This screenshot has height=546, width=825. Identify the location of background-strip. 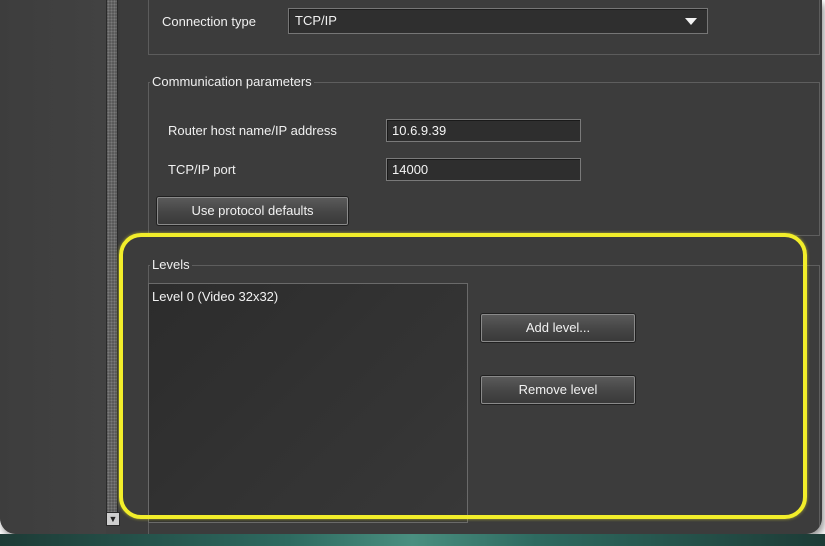
(412, 540).